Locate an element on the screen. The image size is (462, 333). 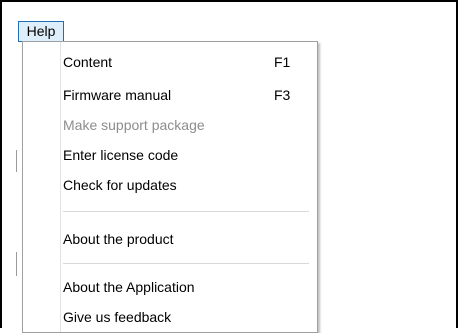
menu-bar: Help is located at coordinates (229, 22).